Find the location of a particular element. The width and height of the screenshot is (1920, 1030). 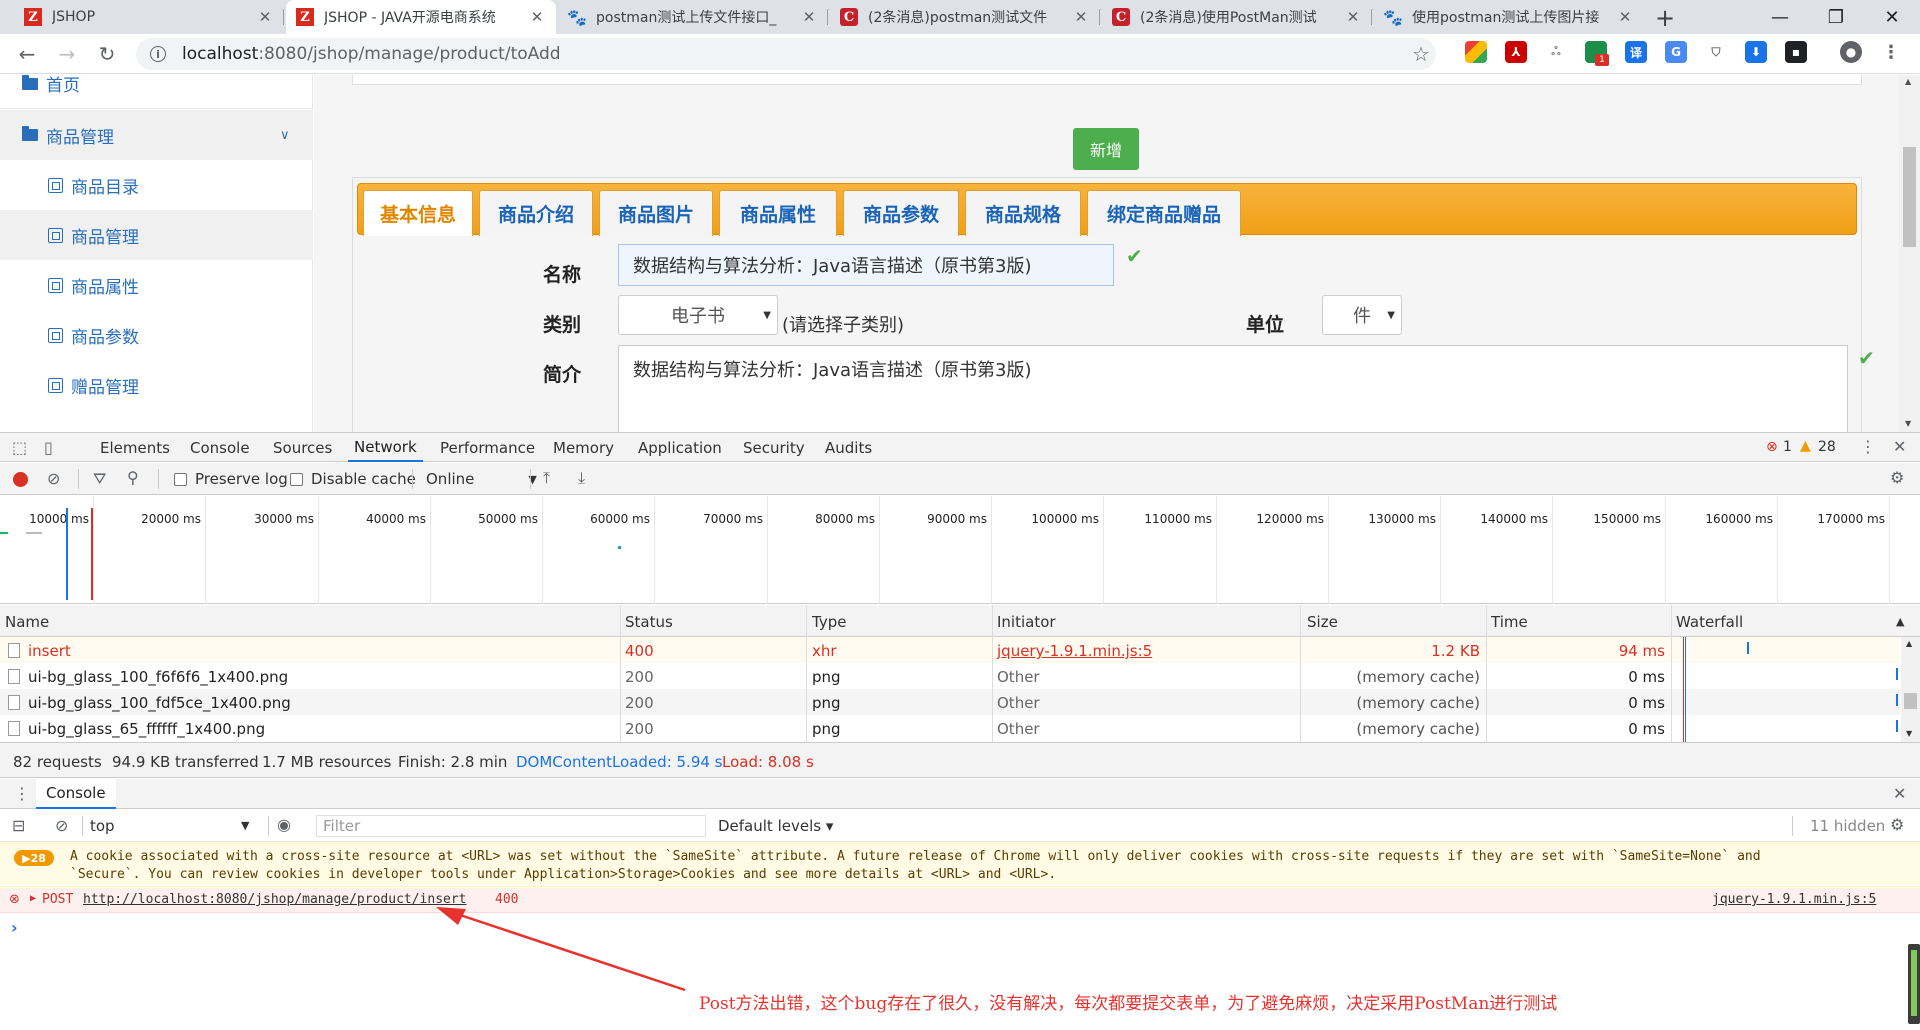

column-size: Size is located at coordinates (1322, 622).